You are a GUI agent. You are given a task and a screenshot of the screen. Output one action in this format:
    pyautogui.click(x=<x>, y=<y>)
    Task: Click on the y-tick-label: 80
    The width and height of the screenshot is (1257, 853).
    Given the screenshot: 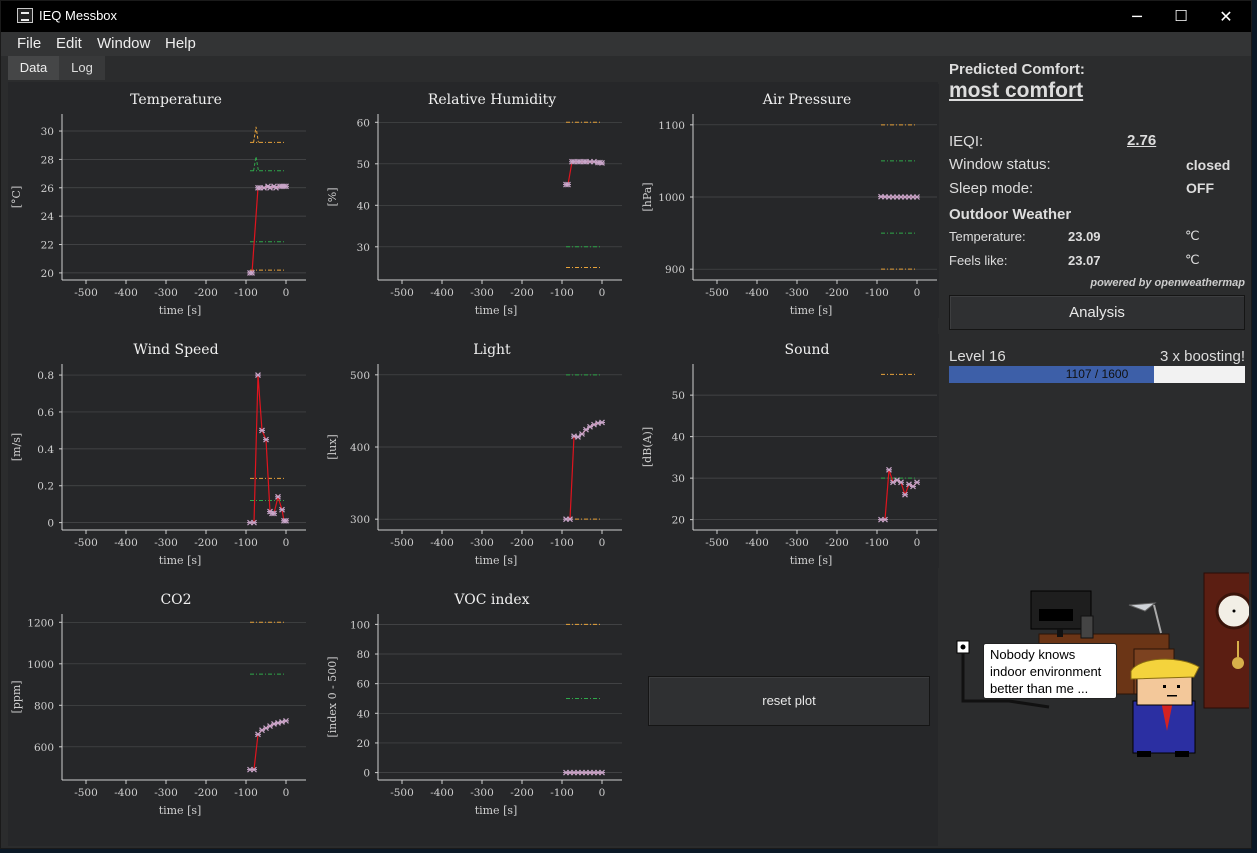 What is the action you would take?
    pyautogui.click(x=363, y=655)
    